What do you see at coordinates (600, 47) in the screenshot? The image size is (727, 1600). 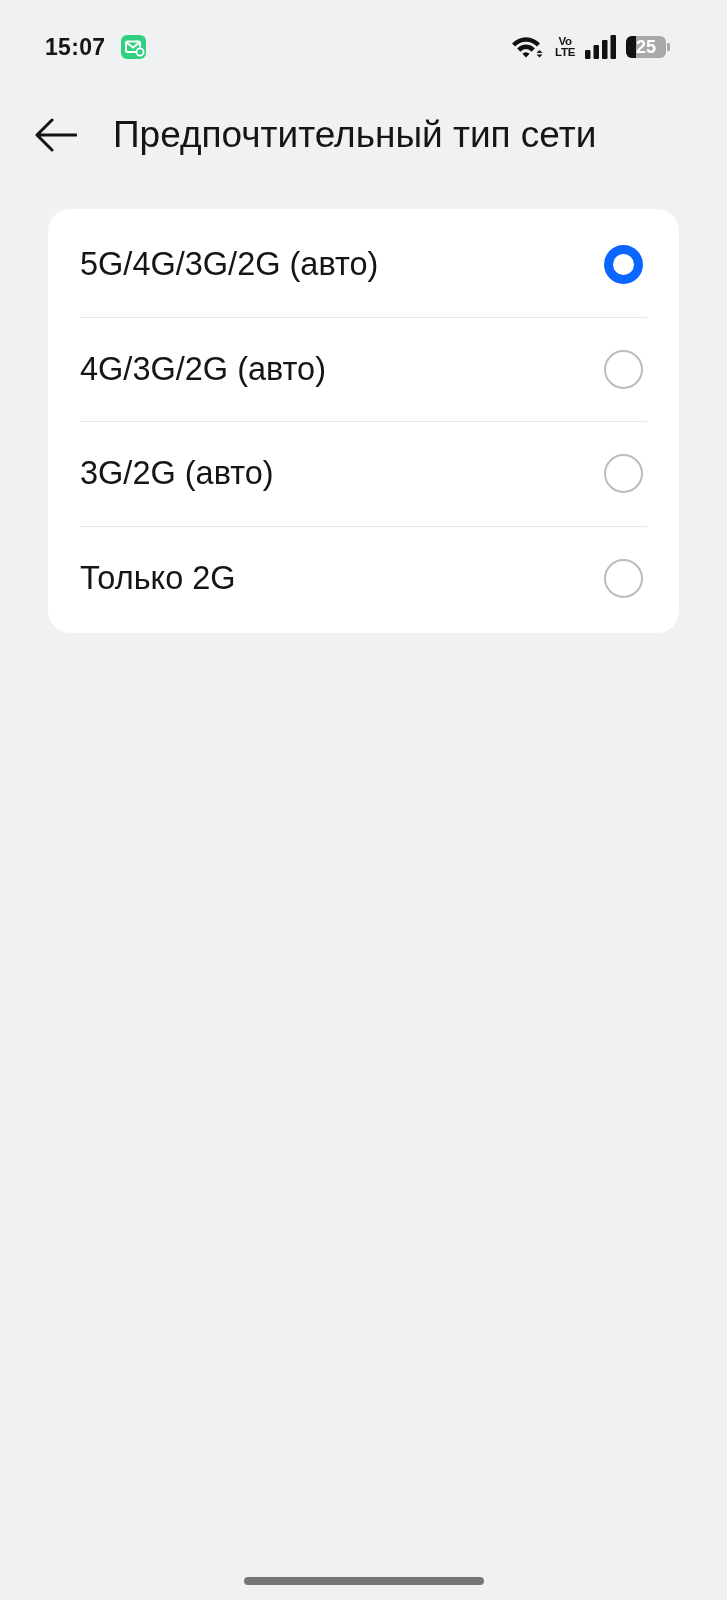 I see `signal-icon` at bounding box center [600, 47].